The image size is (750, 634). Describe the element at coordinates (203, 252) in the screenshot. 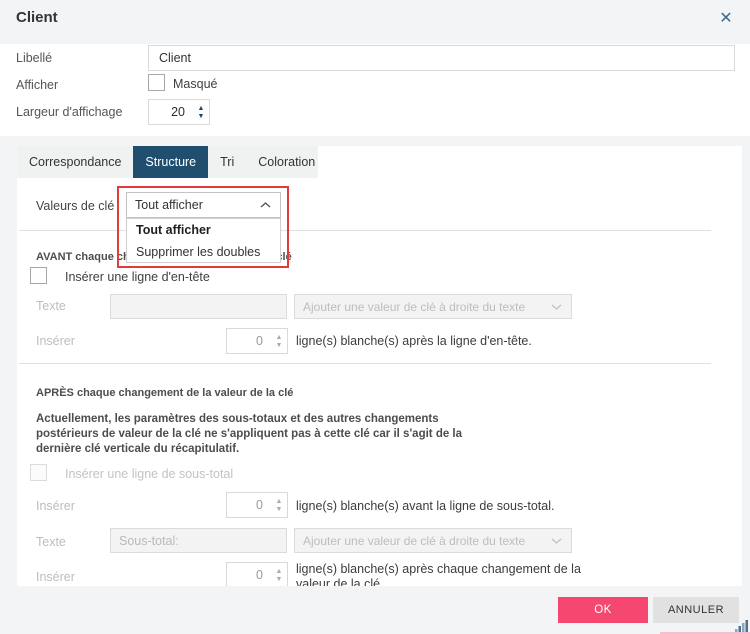

I see `dropdown-option-supprimer-doubles: Supprimer les doubles` at that location.